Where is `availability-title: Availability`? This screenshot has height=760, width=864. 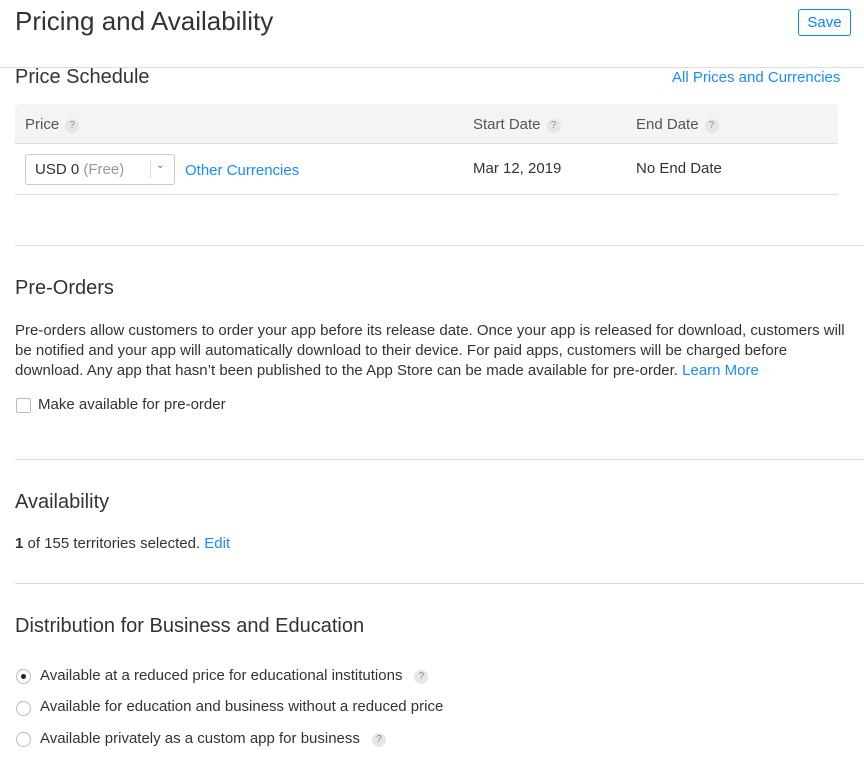
availability-title: Availability is located at coordinates (62, 502).